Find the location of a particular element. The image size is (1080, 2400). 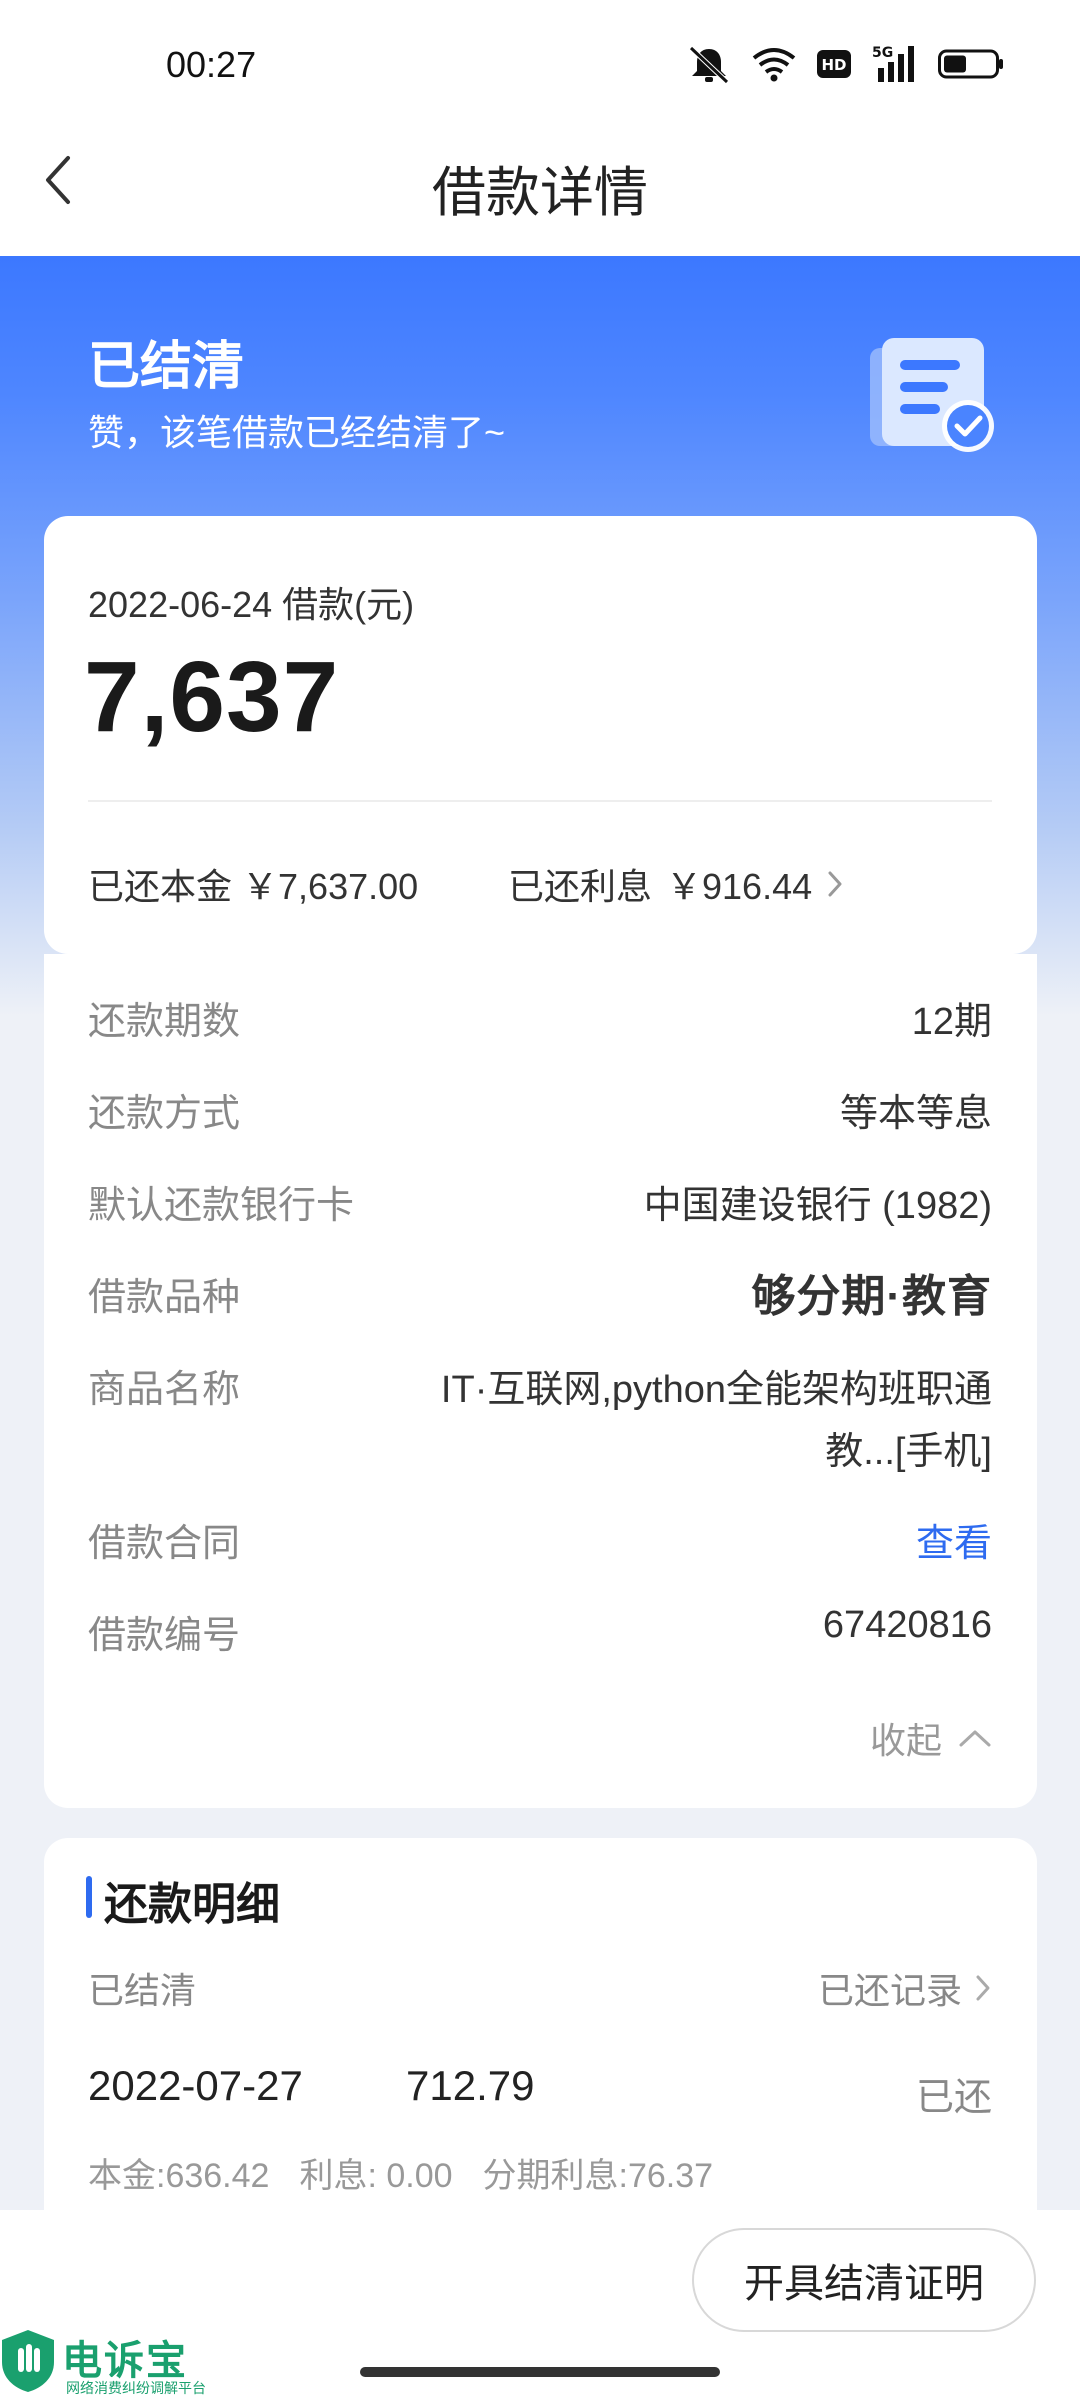

detail-label-product-type: 借款品种 is located at coordinates (164, 1298).